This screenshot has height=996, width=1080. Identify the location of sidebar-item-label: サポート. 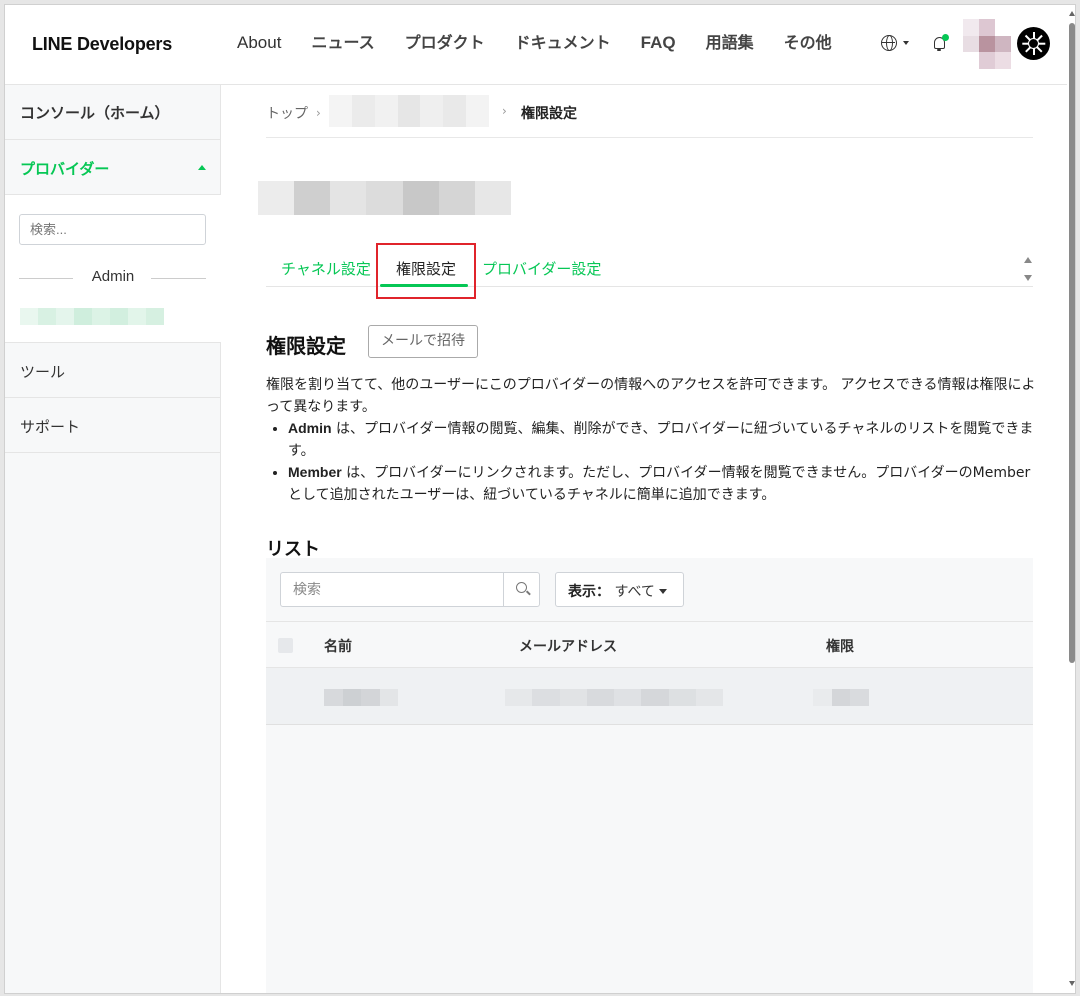
(50, 427).